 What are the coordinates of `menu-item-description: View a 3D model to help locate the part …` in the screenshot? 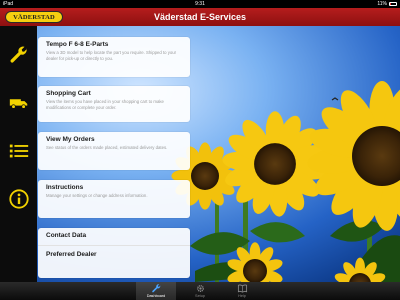 It's located at (111, 55).